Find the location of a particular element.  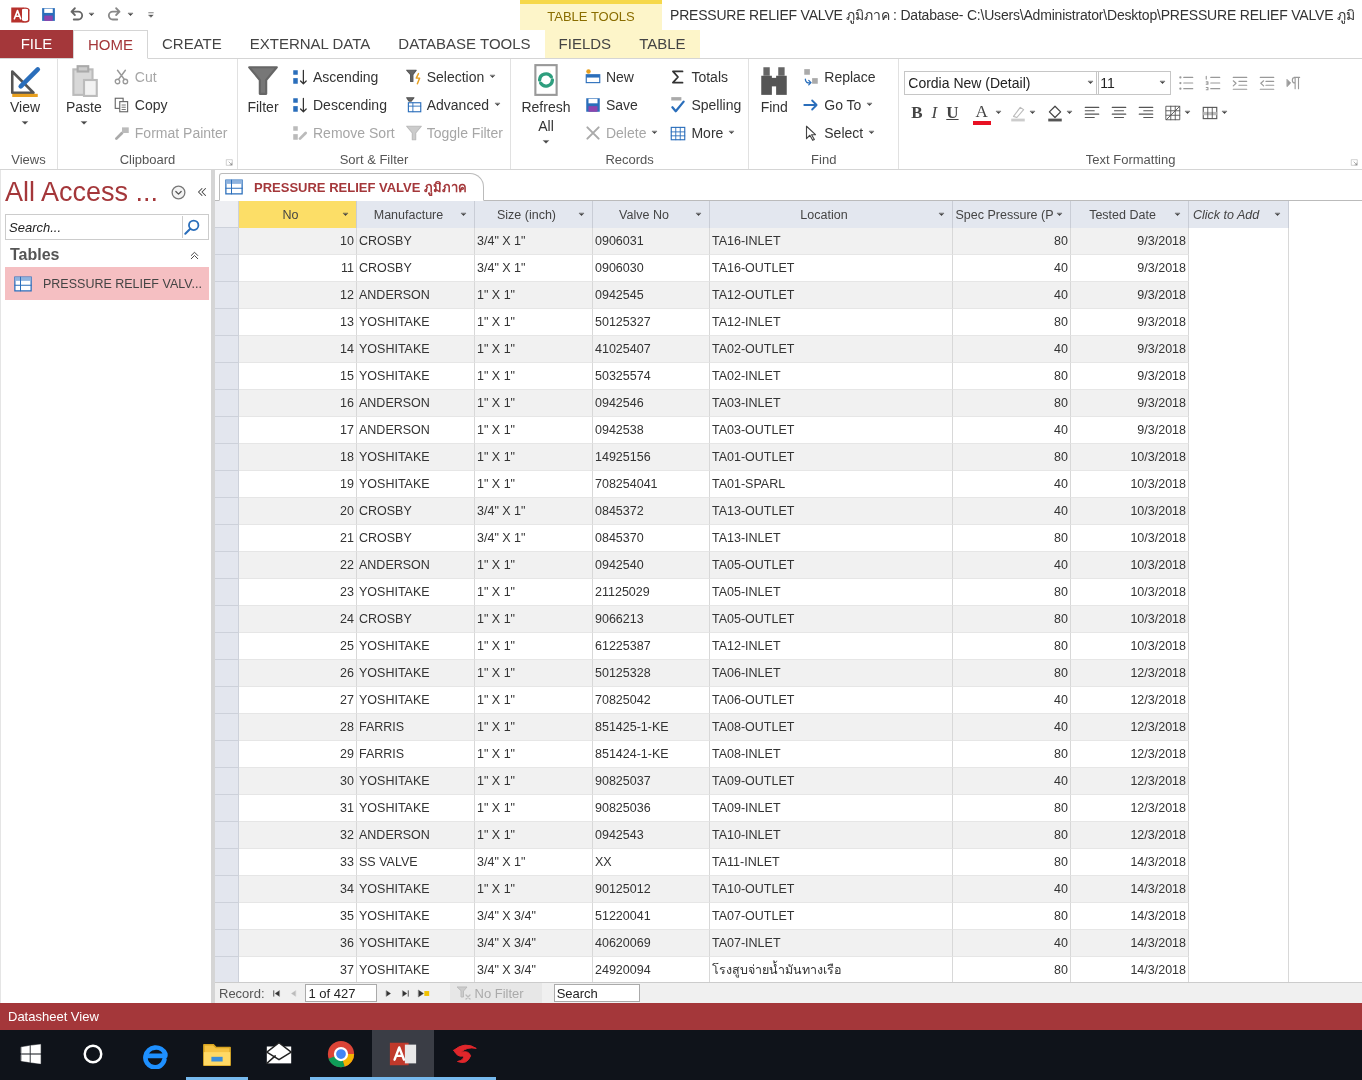

table-cell: YOSHITAKE is located at coordinates (416, 944).